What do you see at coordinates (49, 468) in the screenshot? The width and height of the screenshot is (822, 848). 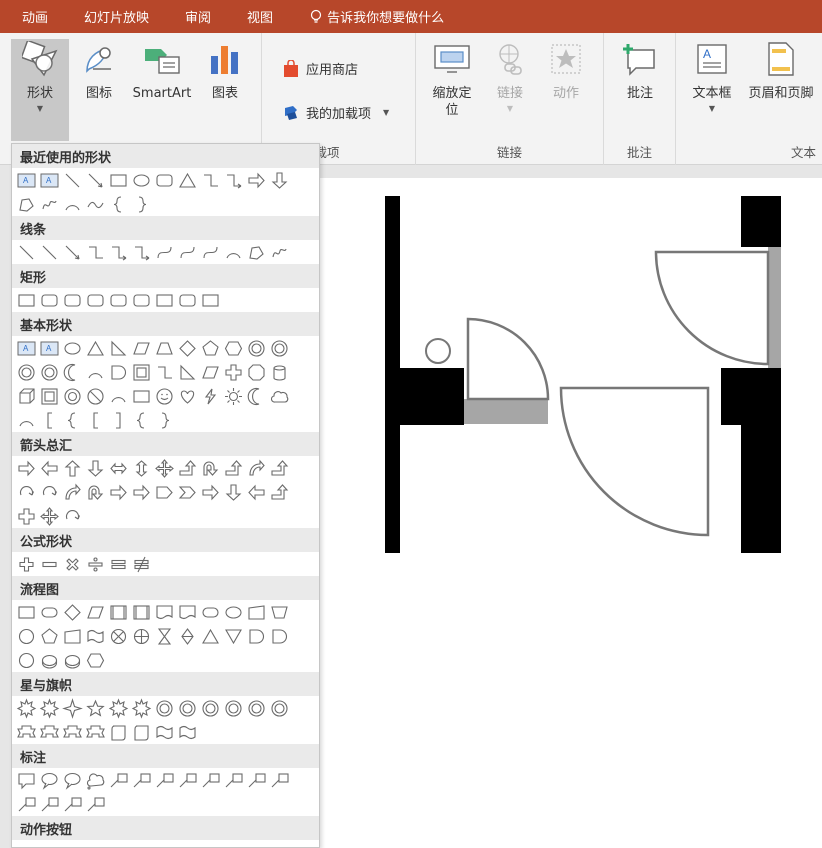 I see `shape-arrowL-icon` at bounding box center [49, 468].